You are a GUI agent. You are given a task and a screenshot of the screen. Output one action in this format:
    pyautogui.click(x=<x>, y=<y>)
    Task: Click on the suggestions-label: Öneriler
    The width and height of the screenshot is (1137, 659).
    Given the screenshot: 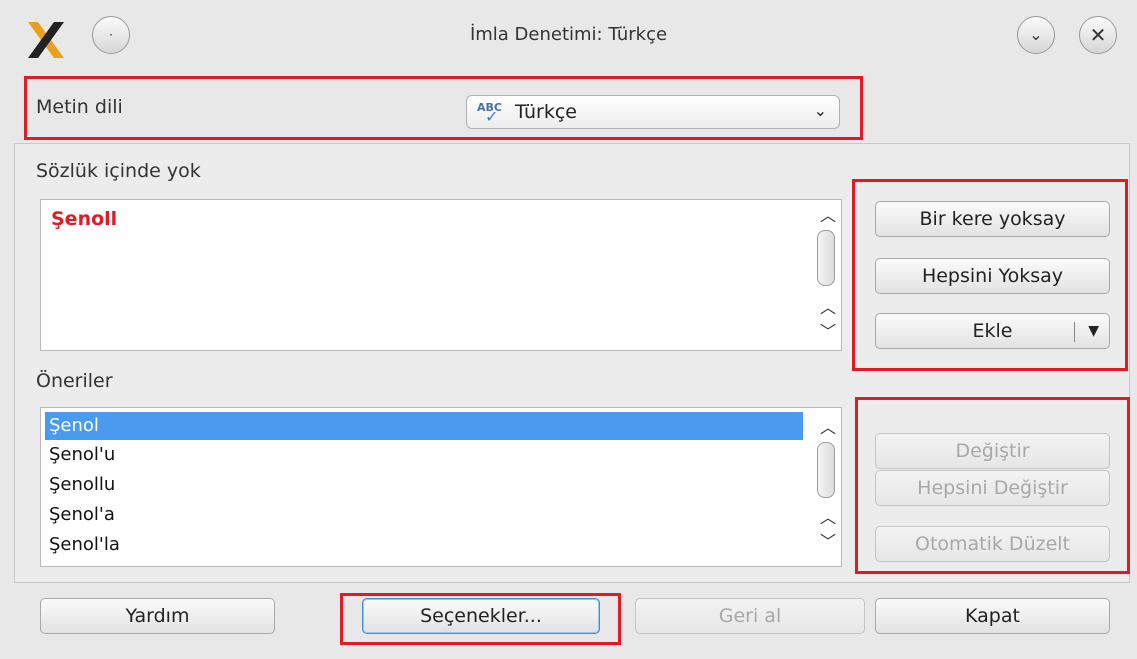 What is the action you would take?
    pyautogui.click(x=74, y=381)
    